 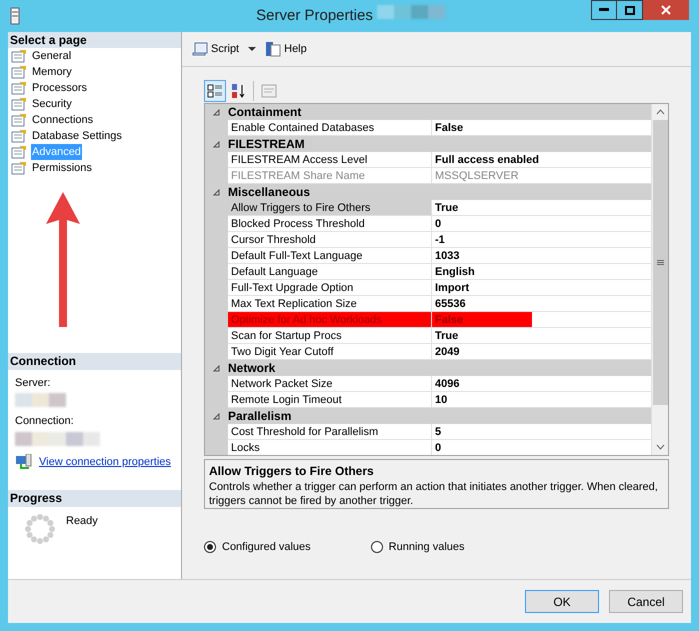 I want to click on script-button: Script, so click(x=216, y=49).